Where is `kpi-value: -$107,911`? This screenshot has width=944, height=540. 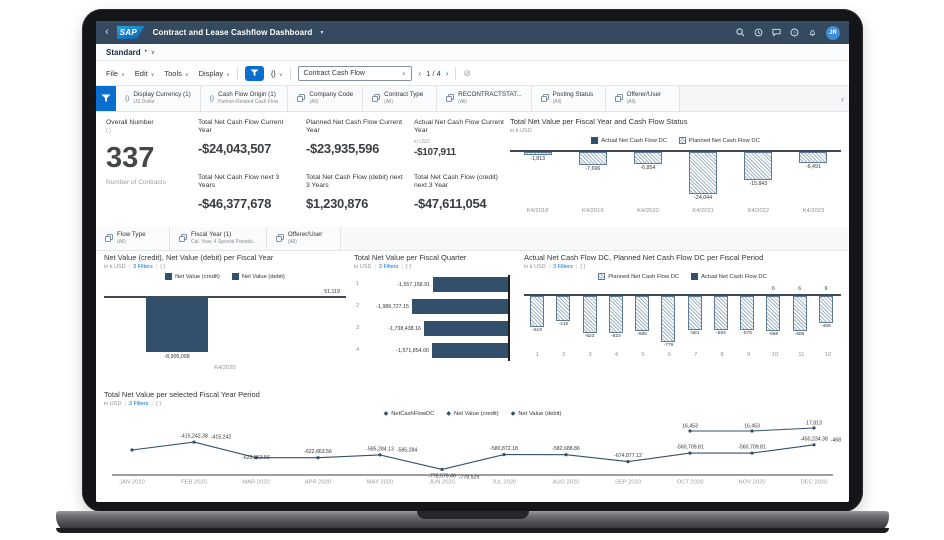 kpi-value: -$107,911 is located at coordinates (435, 152).